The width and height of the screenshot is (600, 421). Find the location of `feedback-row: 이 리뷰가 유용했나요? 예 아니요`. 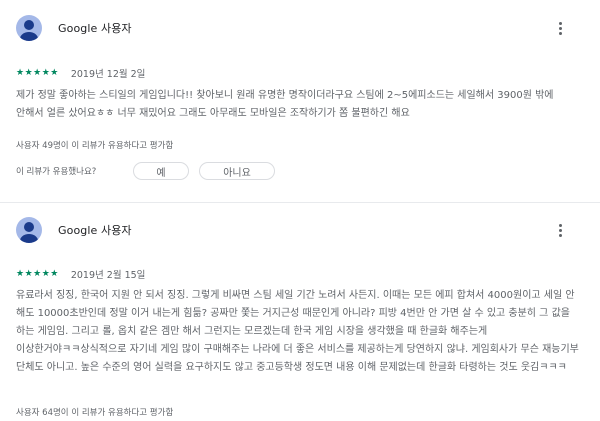

feedback-row: 이 리뷰가 유용했나요? 예 아니요 is located at coordinates (145, 171).